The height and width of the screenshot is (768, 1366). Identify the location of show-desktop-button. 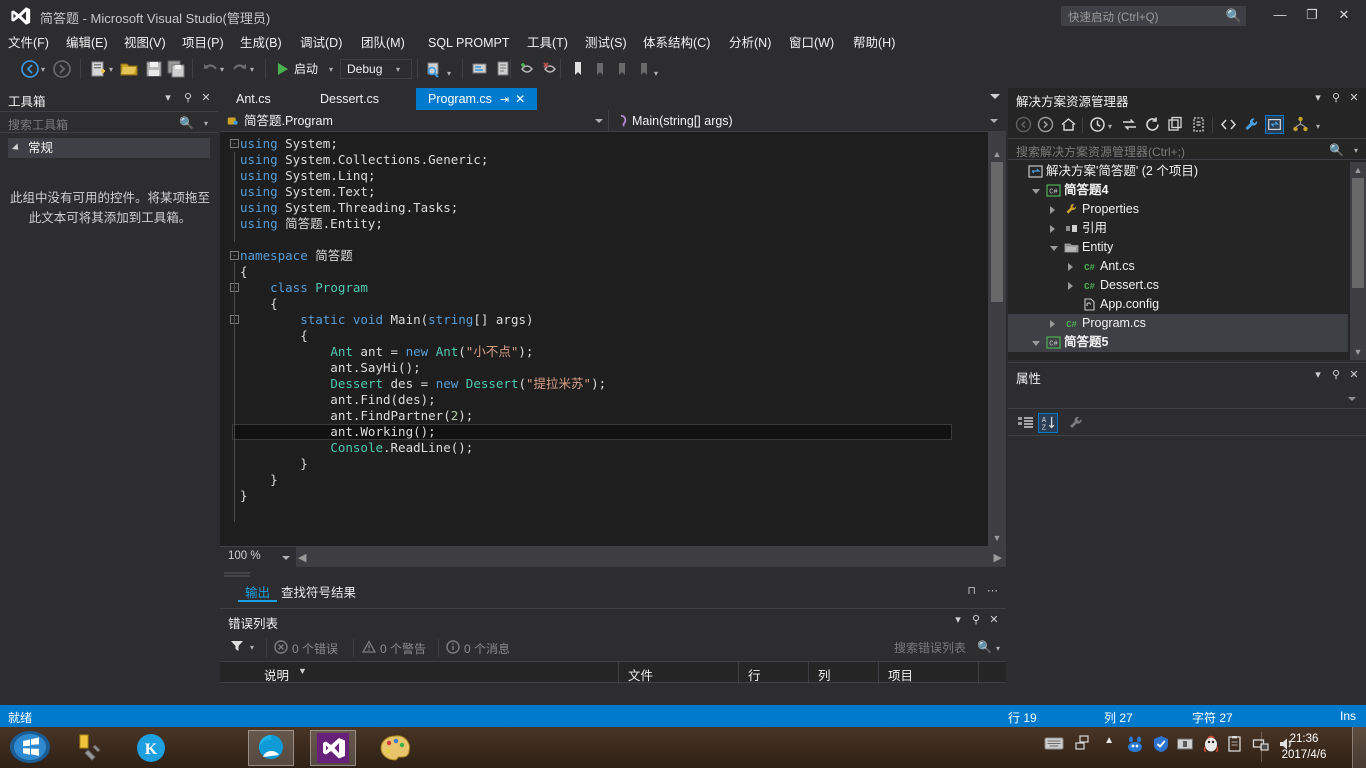
(1359, 747).